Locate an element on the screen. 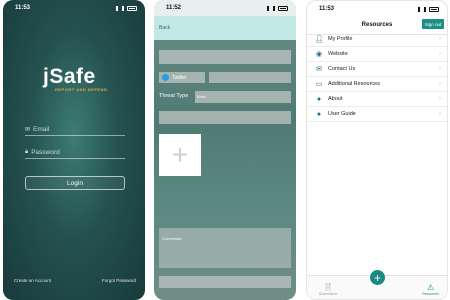 Image resolution: width=450 pixels, height=300 pixels. tab-bar: 🗎︎ Submission + ⚠︎ Resources is located at coordinates (377, 284).